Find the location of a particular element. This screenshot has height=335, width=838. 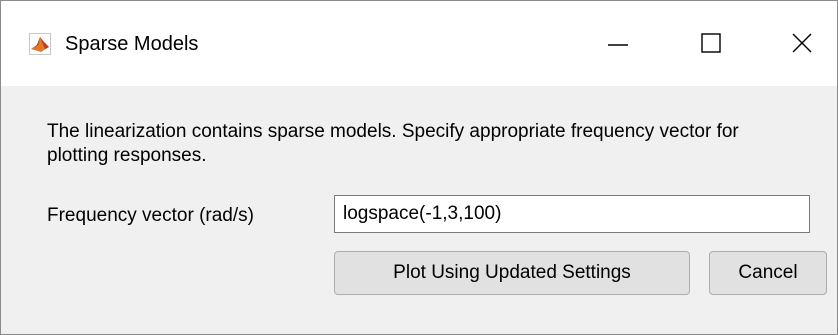

maximize-button is located at coordinates (710, 43).